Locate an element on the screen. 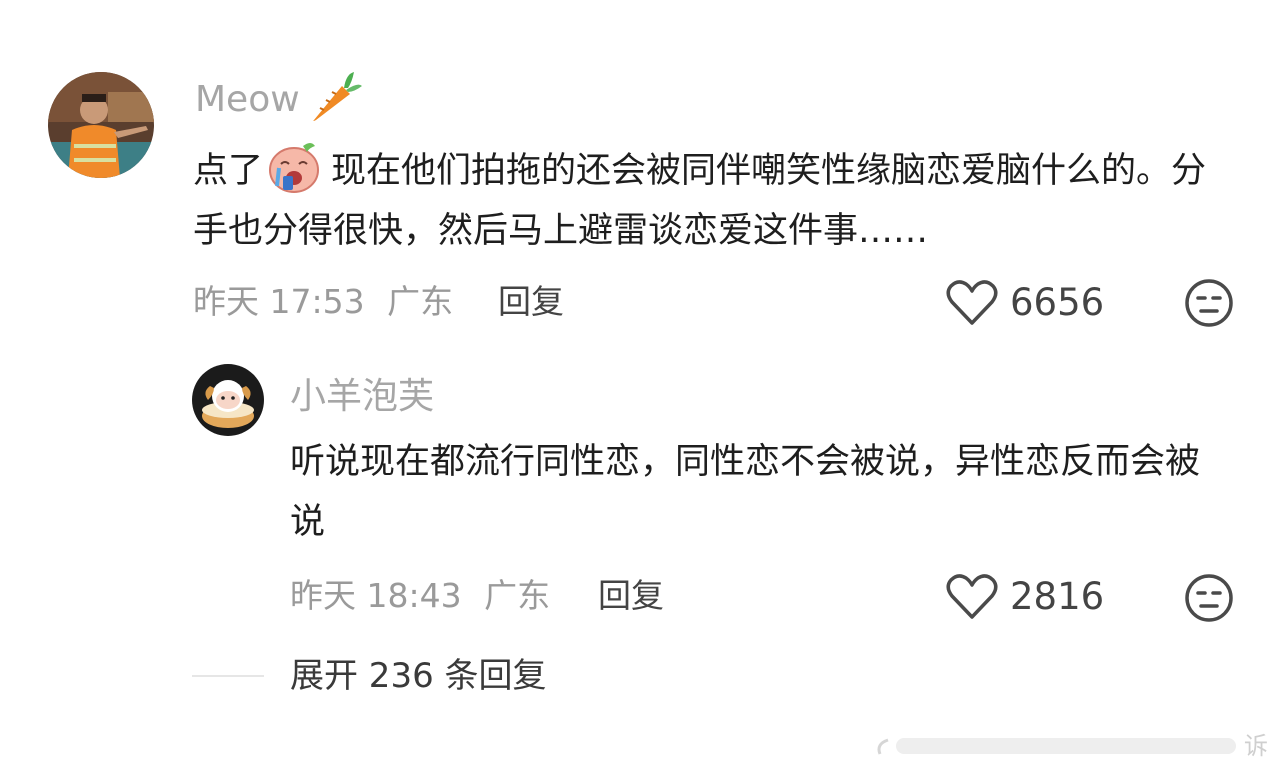  comment-meta: 昨天 17:53 广东 is located at coordinates (323, 302).